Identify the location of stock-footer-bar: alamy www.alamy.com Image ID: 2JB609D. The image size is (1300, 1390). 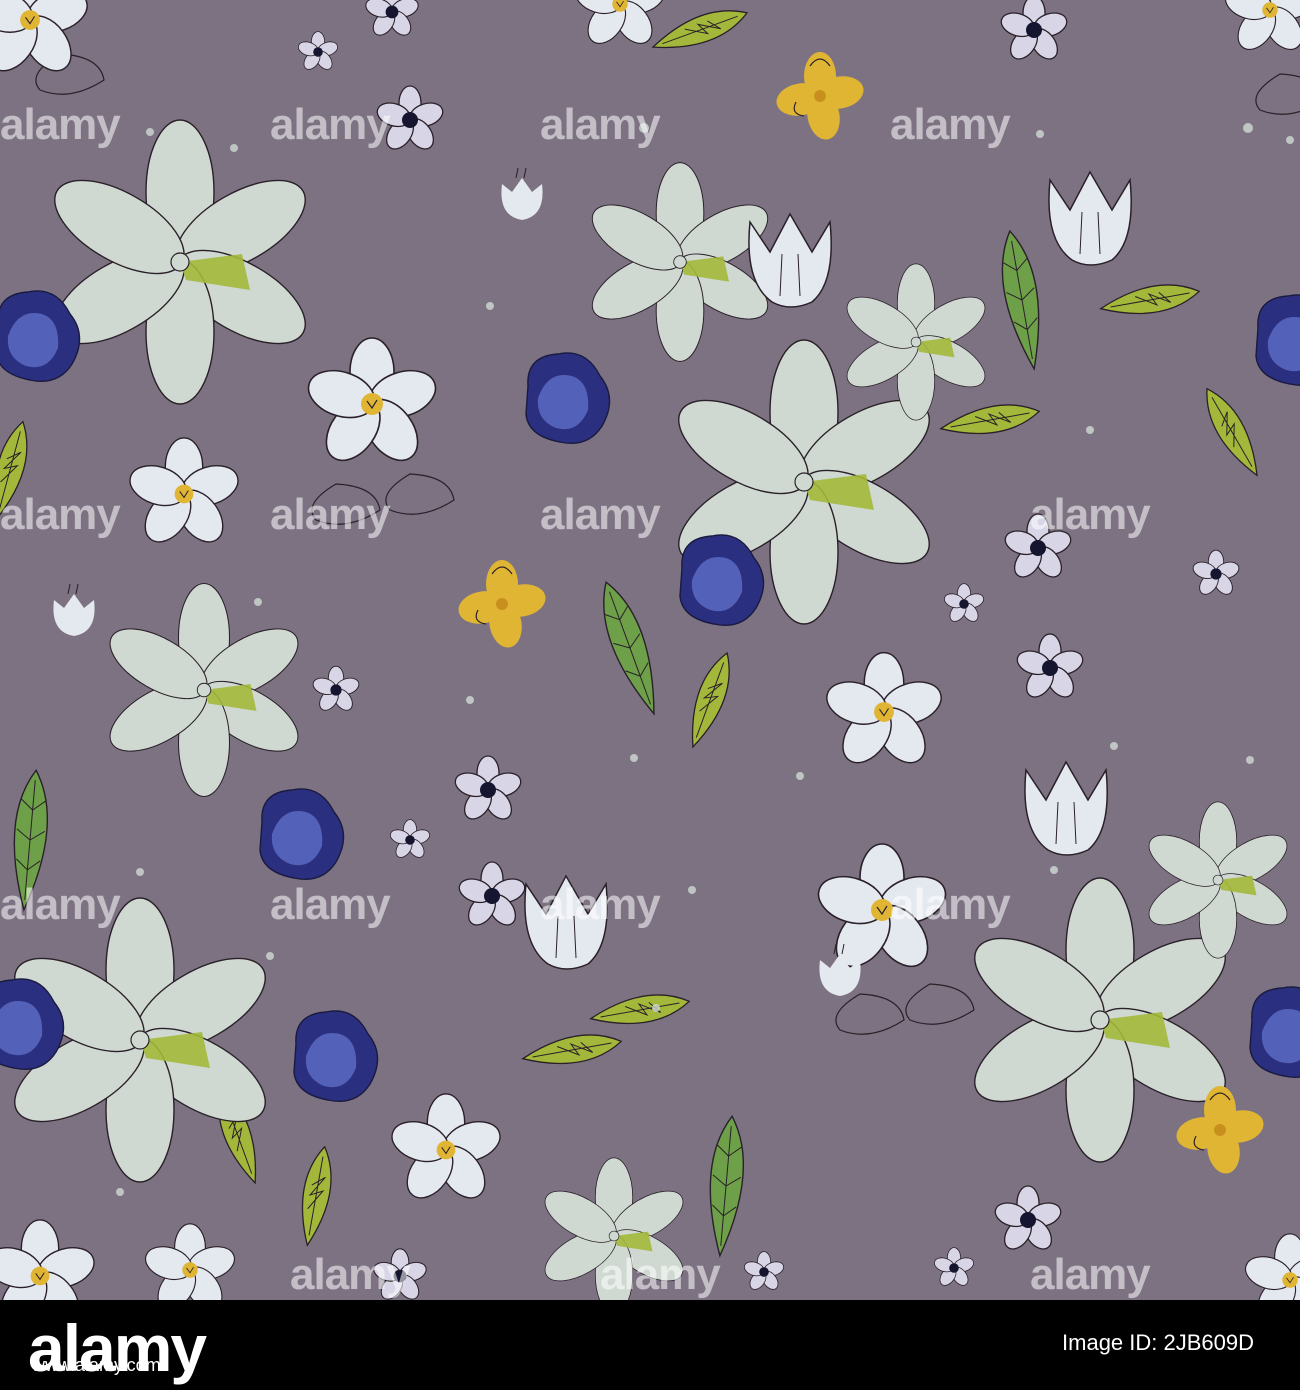
(650, 1345).